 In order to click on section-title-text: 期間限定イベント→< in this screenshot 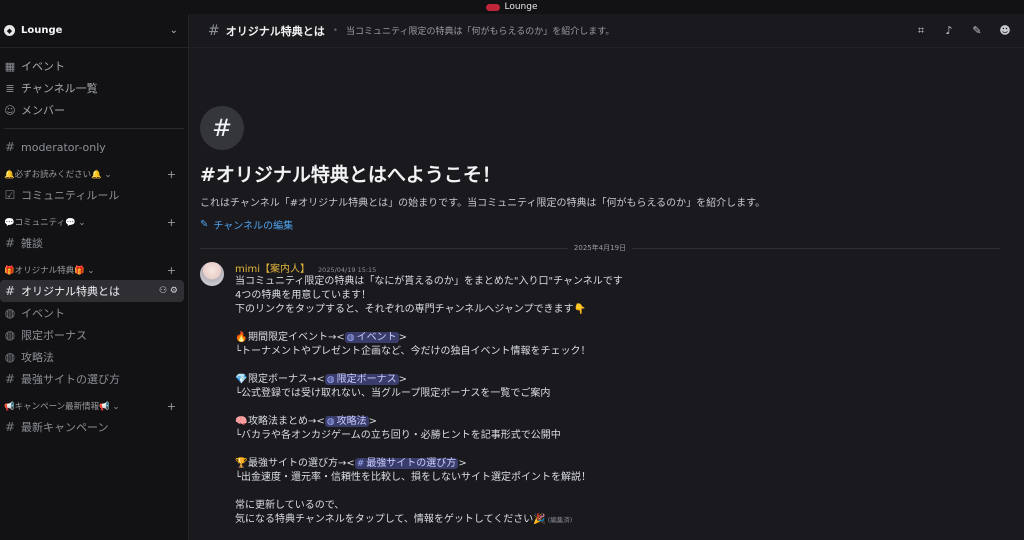, I will do `click(296, 337)`.